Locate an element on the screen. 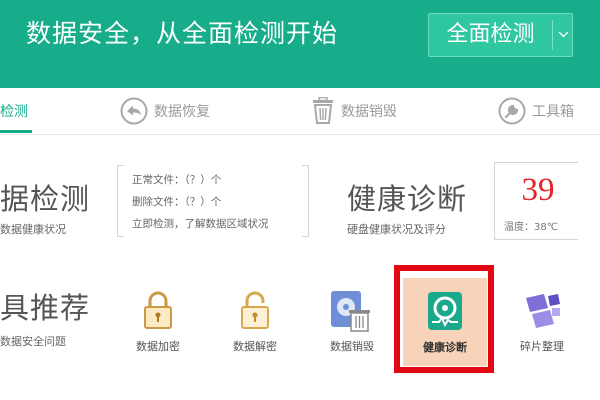 The width and height of the screenshot is (600, 400). full-scan-button: 全面检测 is located at coordinates (500, 35).